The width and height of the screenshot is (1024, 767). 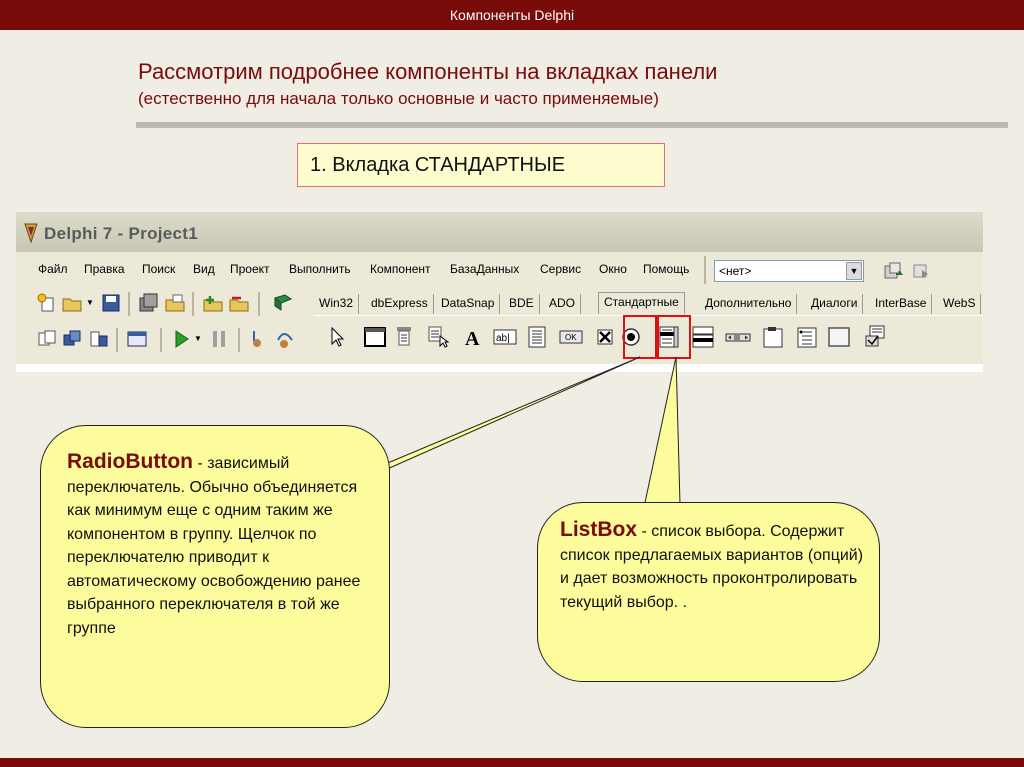 What do you see at coordinates (512, 762) in the screenshot?
I see `slide-footer` at bounding box center [512, 762].